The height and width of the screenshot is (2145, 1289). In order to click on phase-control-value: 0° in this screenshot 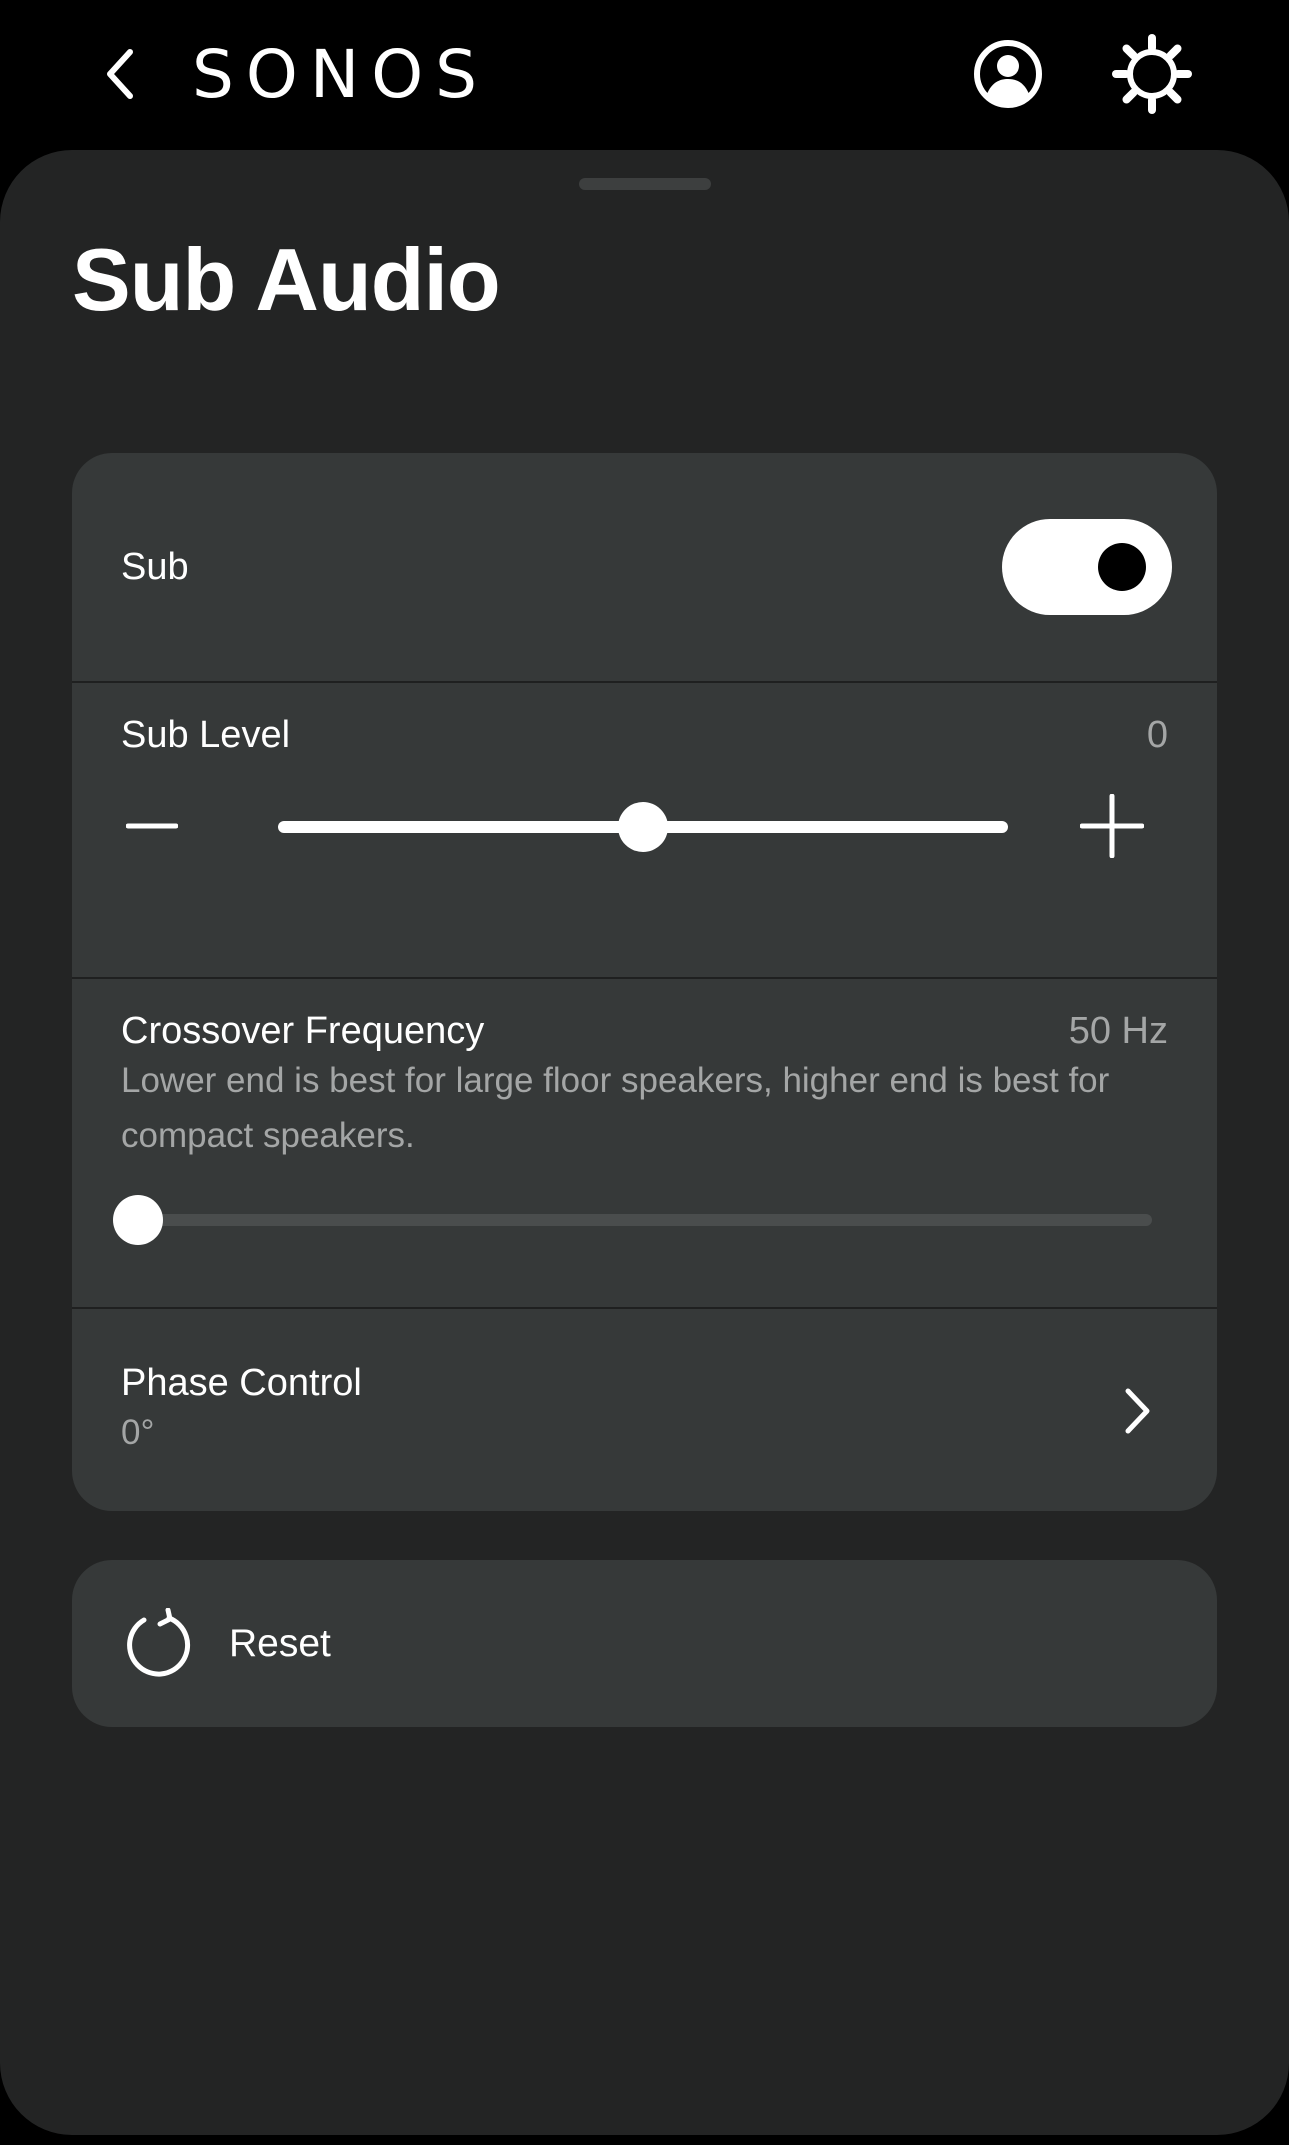, I will do `click(138, 1432)`.